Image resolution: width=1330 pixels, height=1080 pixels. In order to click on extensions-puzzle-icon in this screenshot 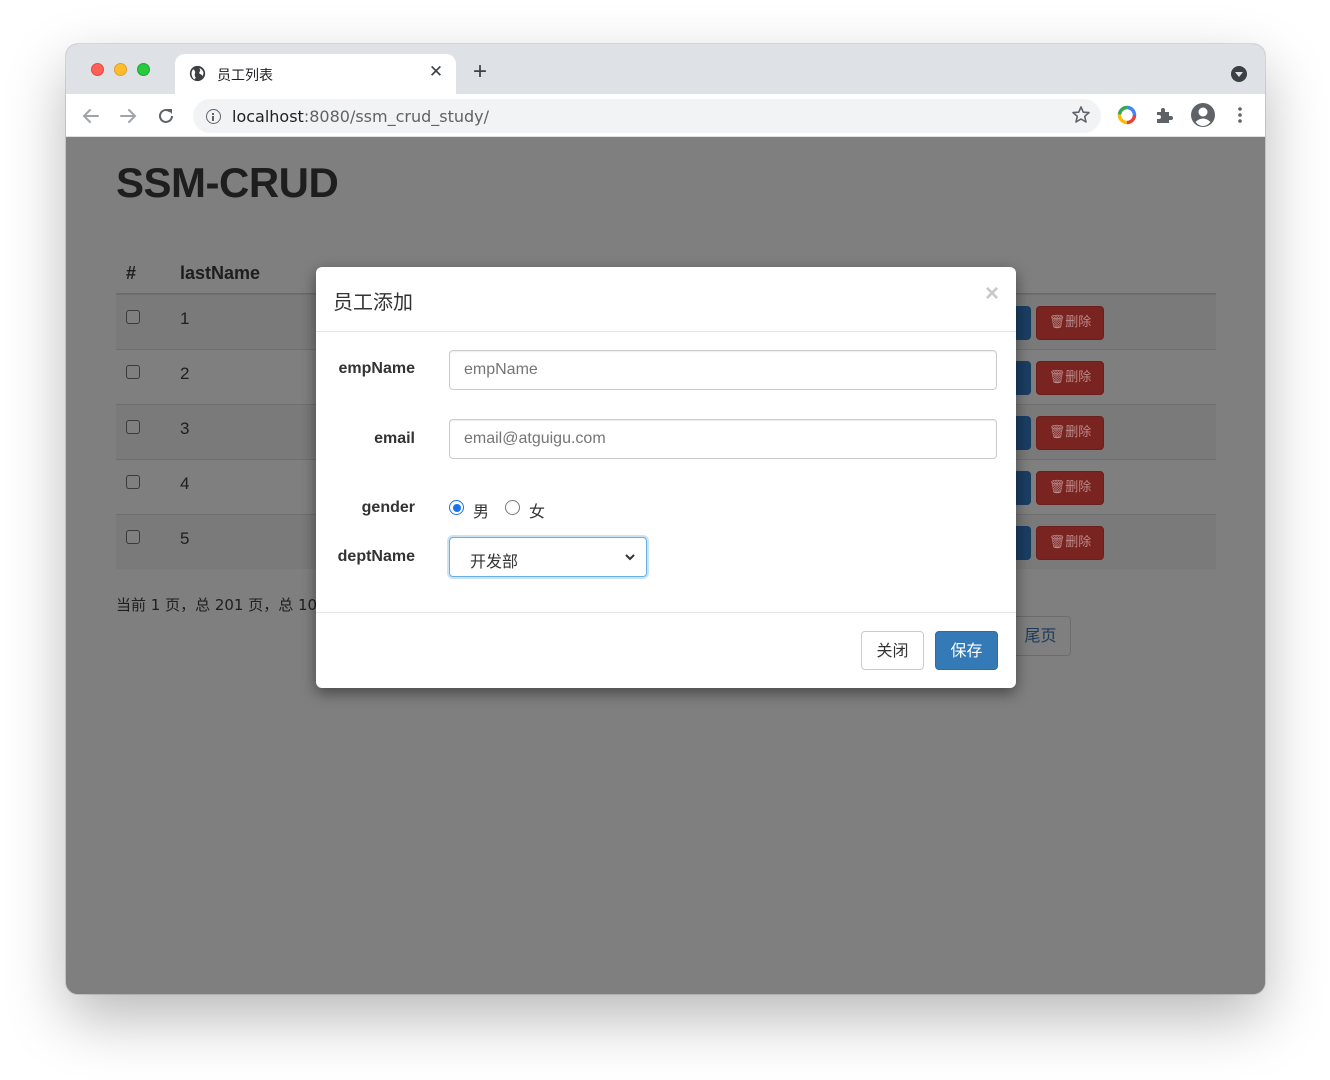, I will do `click(1164, 115)`.